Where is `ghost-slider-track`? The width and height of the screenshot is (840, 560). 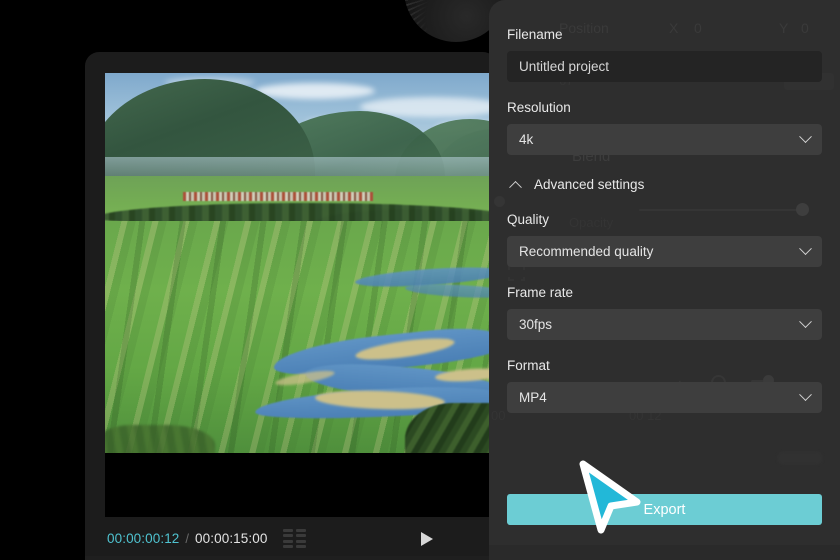 ghost-slider-track is located at coordinates (721, 210).